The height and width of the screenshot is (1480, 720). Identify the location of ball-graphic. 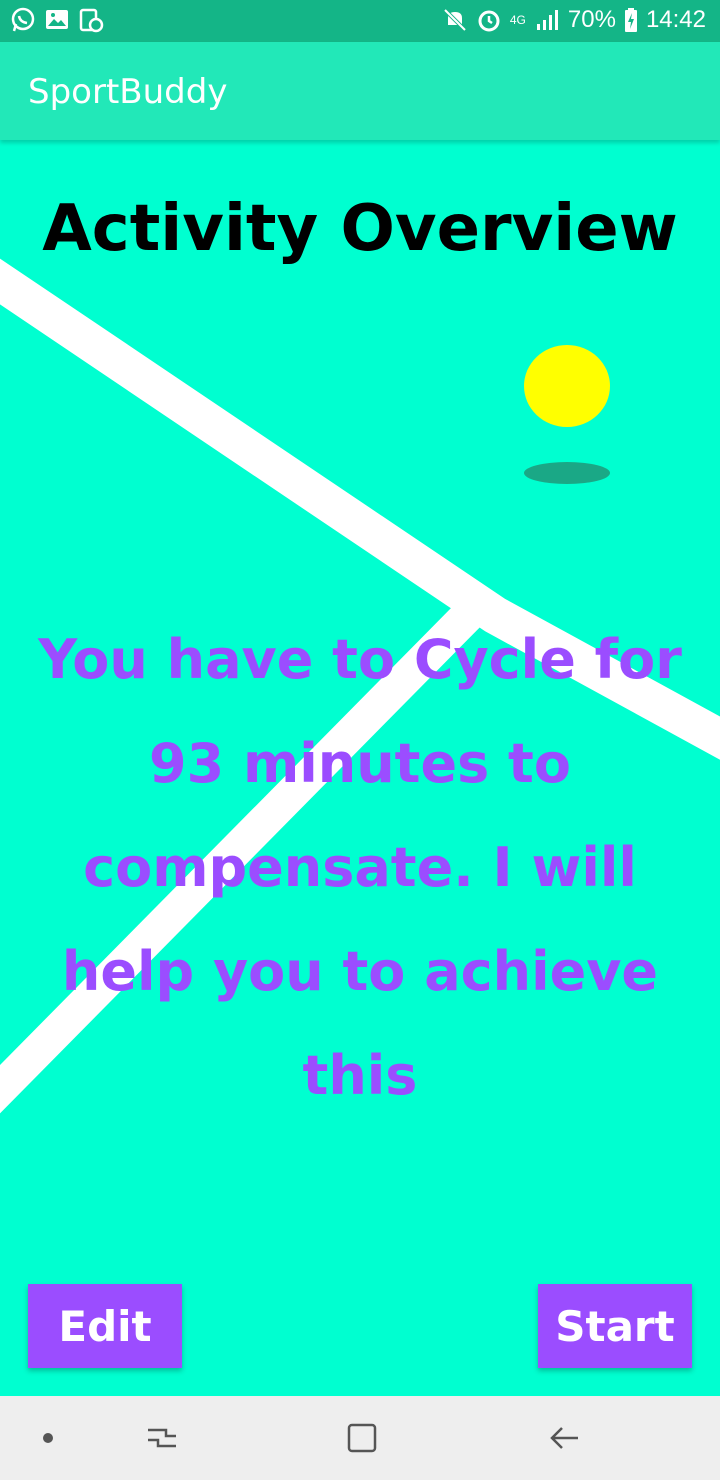
(567, 386).